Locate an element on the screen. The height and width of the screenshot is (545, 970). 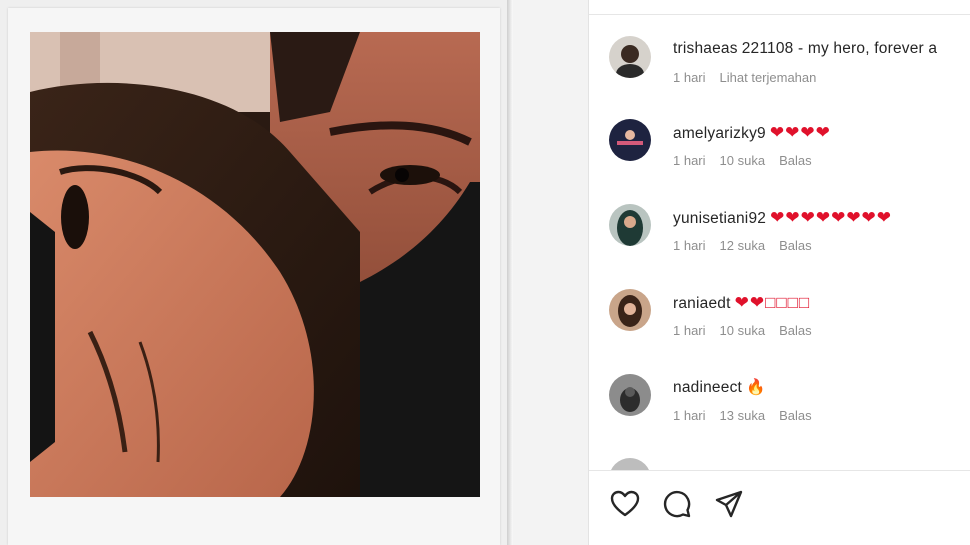
comment-meta: 1 hari 13 suka Balas is located at coordinates (749, 415).